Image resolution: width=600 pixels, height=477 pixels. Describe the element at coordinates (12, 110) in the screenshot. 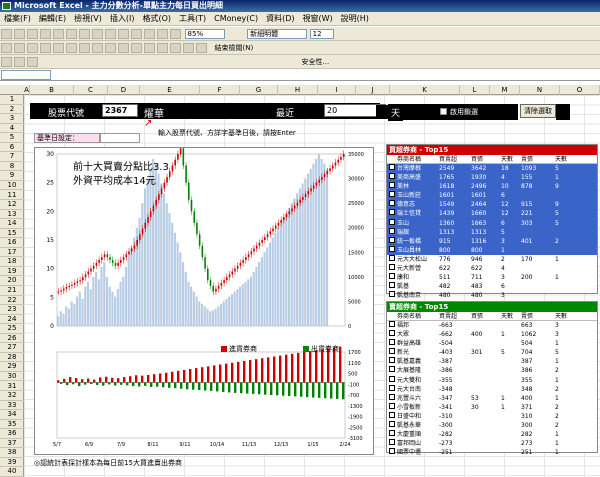

I see `row-header: 2` at that location.